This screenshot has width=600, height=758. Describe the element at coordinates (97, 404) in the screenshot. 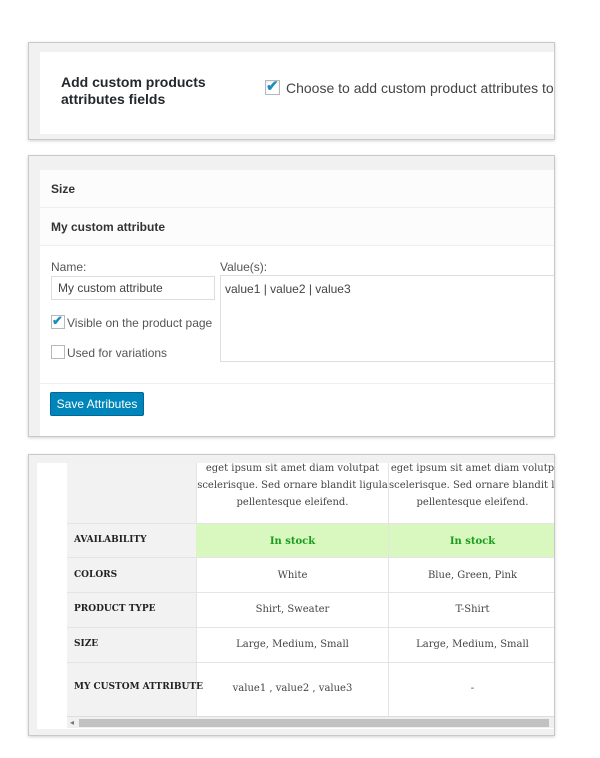

I see `save-attributes-button: Save Attributes` at that location.